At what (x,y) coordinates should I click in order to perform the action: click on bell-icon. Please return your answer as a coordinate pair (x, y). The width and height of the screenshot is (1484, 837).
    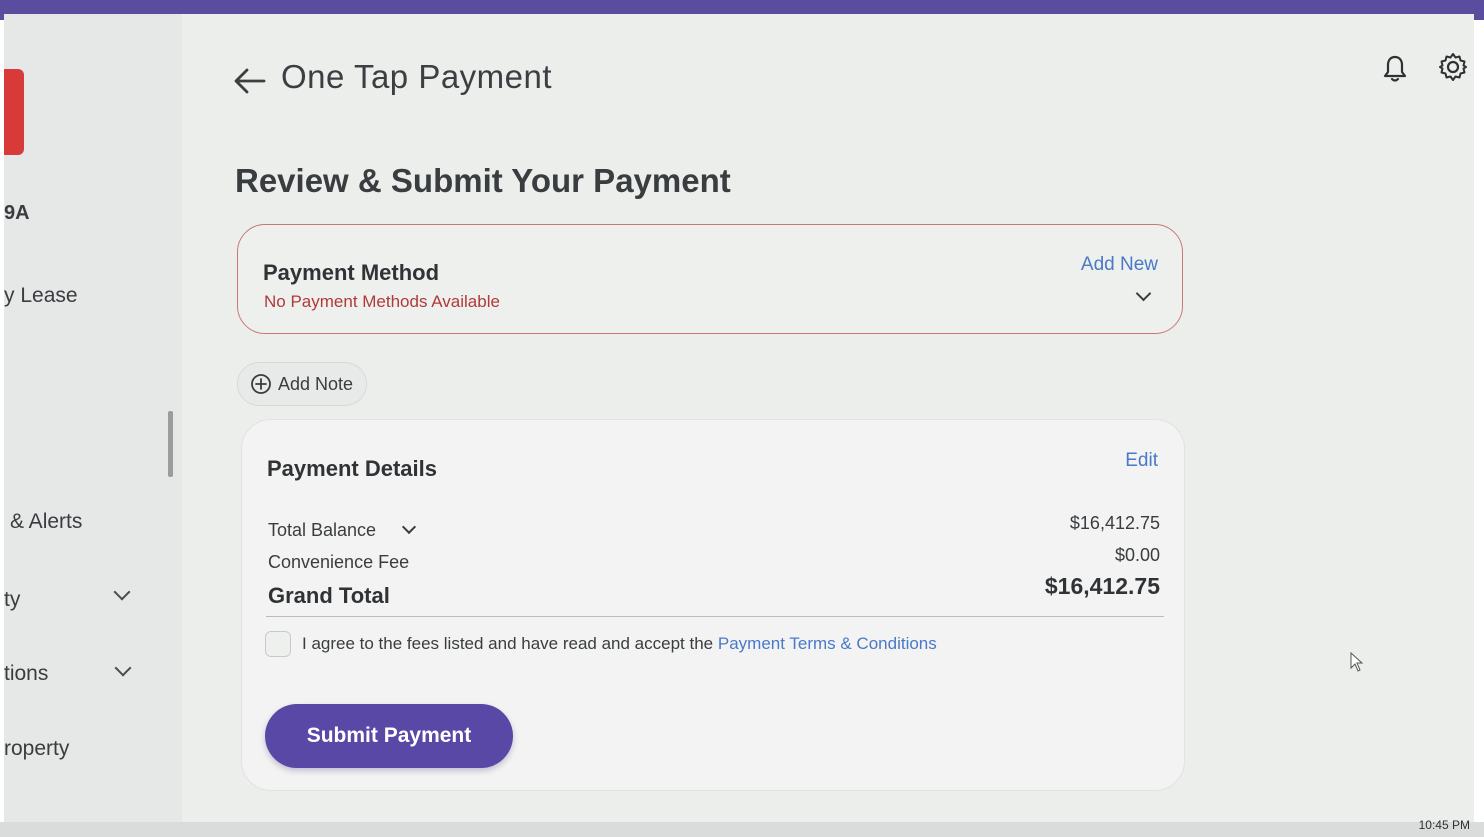
    Looking at the image, I should click on (1395, 69).